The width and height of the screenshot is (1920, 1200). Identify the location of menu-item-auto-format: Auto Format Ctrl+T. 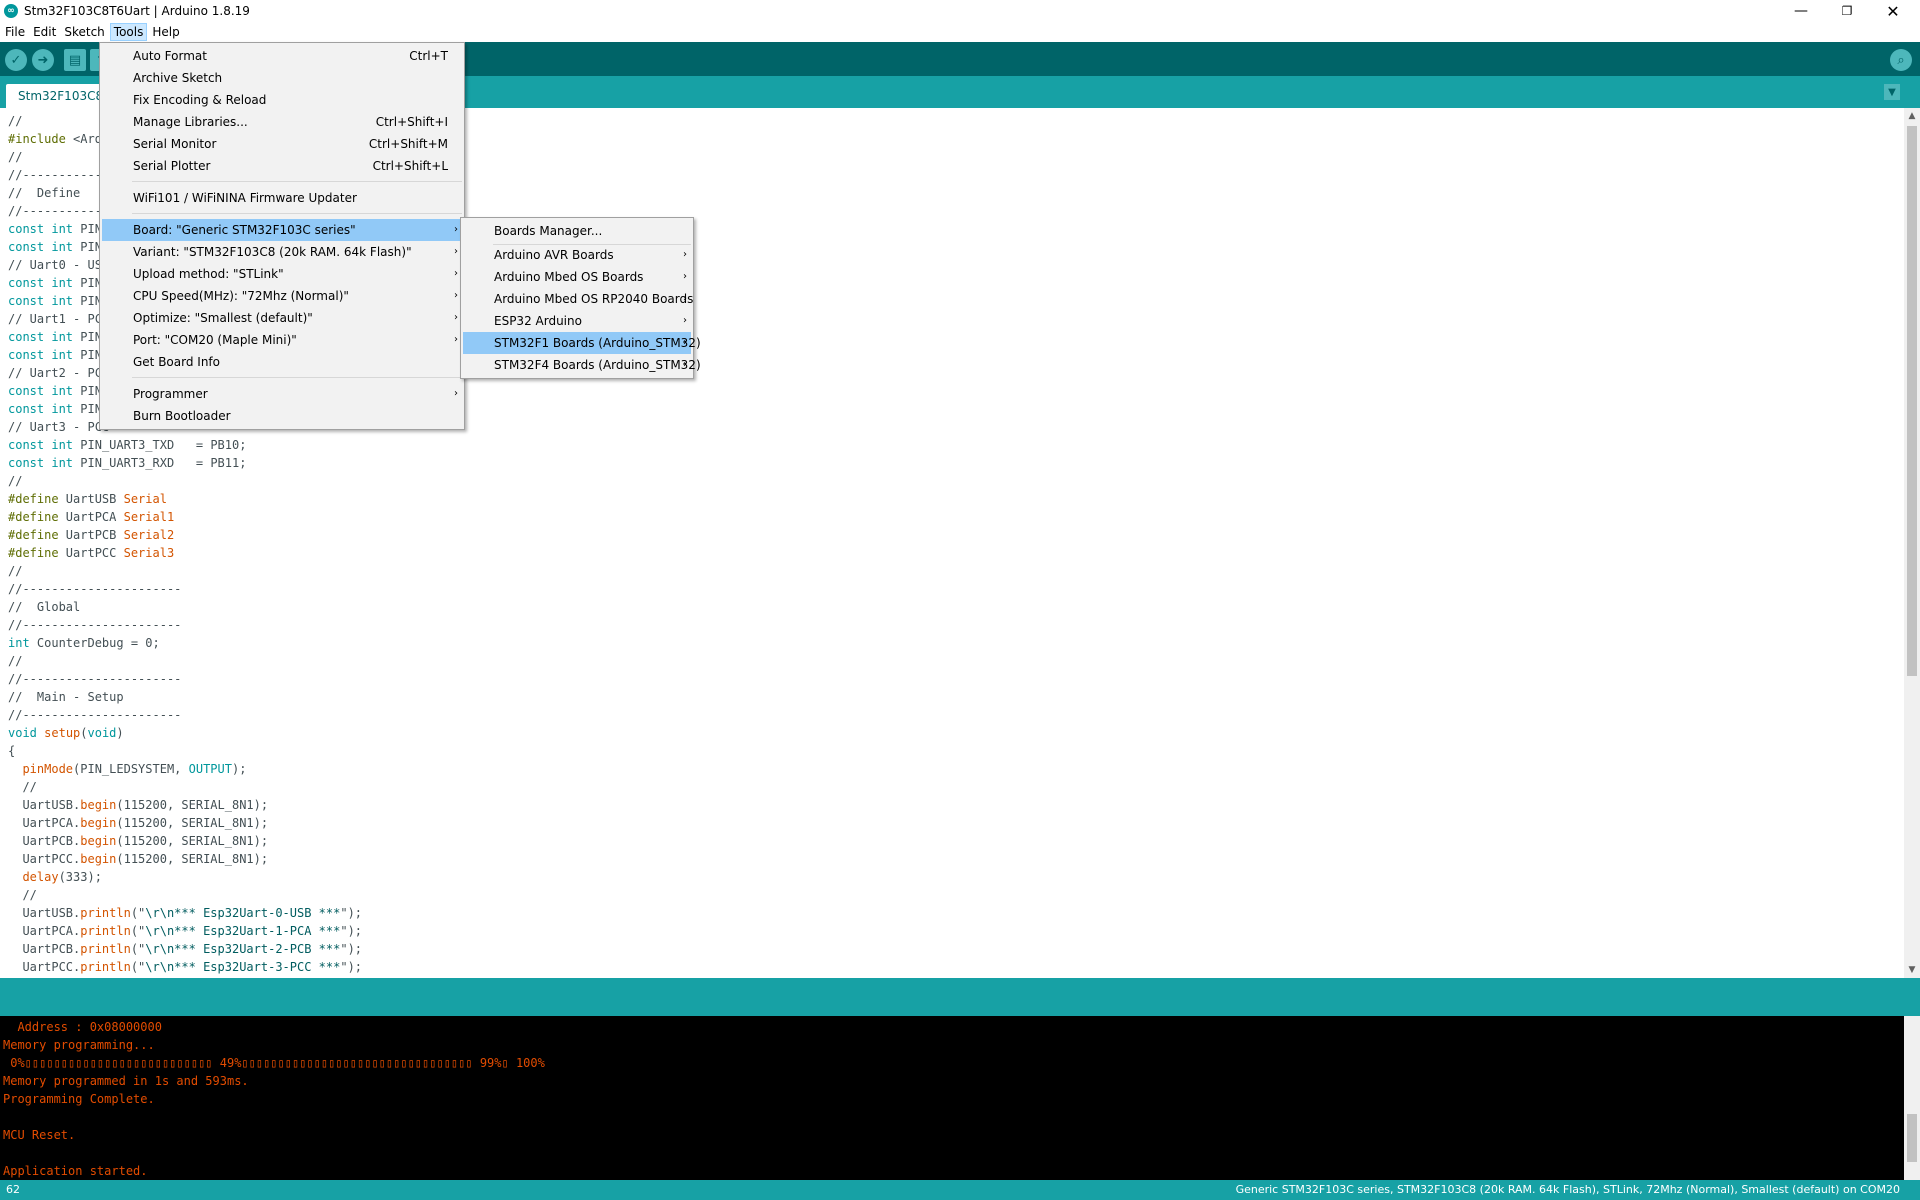
(282, 56).